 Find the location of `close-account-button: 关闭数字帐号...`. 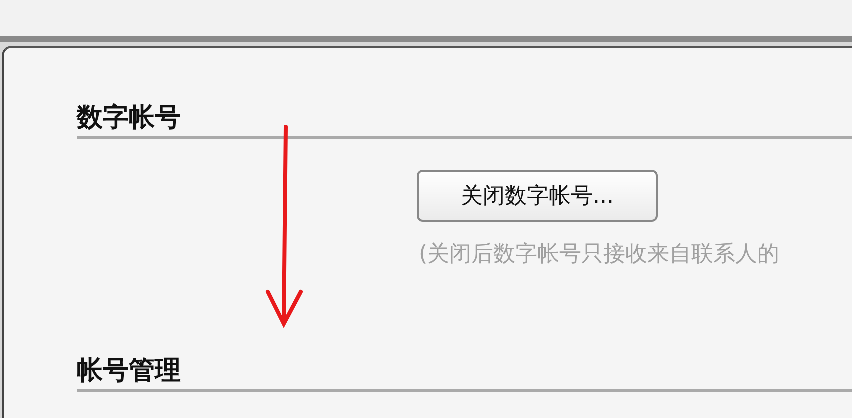

close-account-button: 关闭数字帐号... is located at coordinates (537, 196).